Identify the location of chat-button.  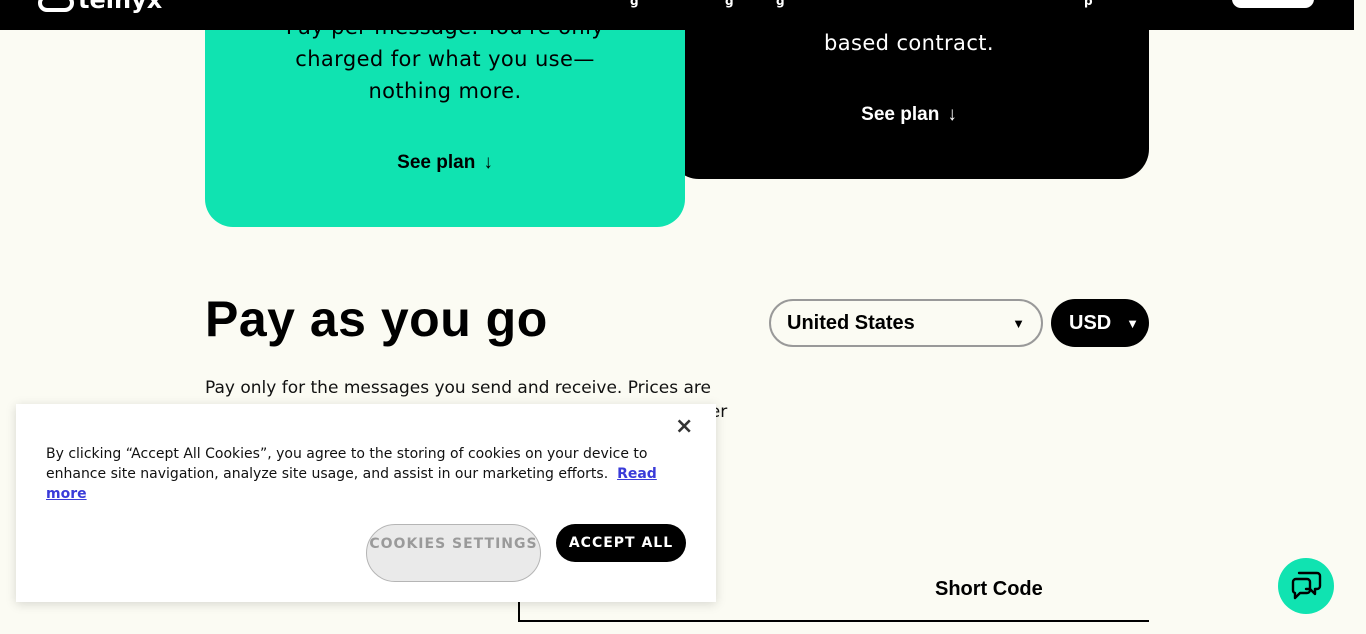
(1306, 586).